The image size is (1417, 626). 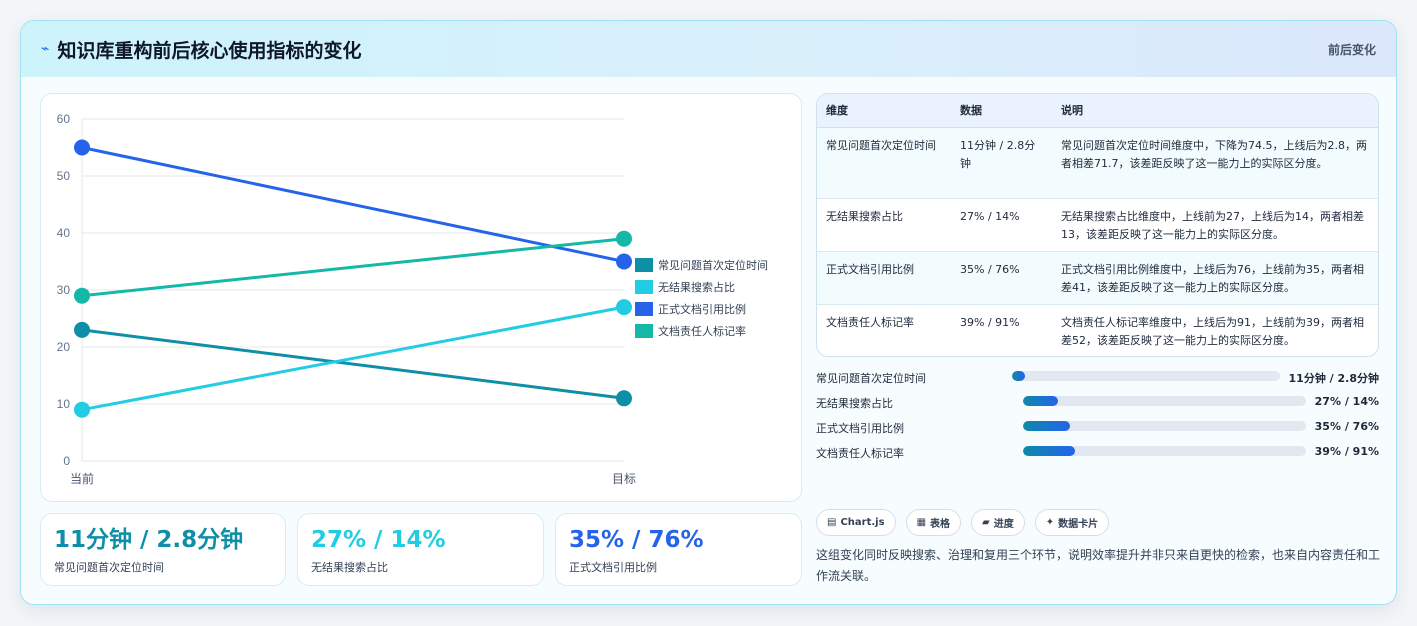 What do you see at coordinates (613, 567) in the screenshot?
I see `stat-label: 正式文档引用比例` at bounding box center [613, 567].